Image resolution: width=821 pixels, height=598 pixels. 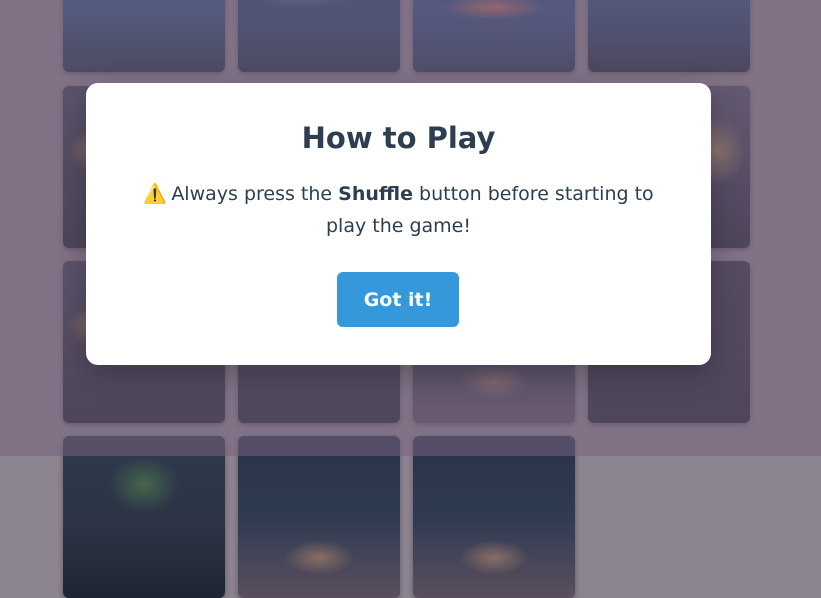 I want to click on got-it-button: Got it!, so click(x=398, y=299).